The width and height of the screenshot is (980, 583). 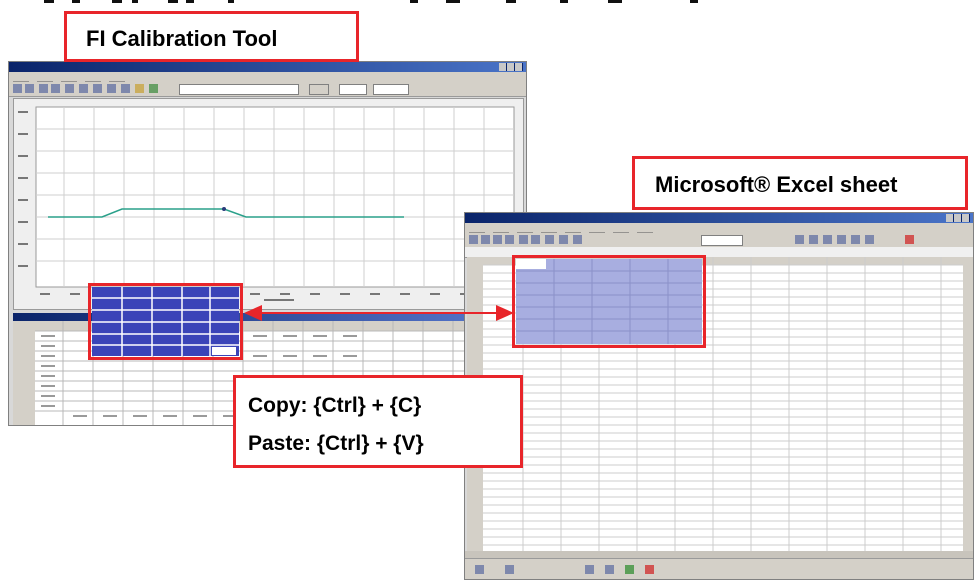 I want to click on cropped-top-text, so click(x=490, y=4).